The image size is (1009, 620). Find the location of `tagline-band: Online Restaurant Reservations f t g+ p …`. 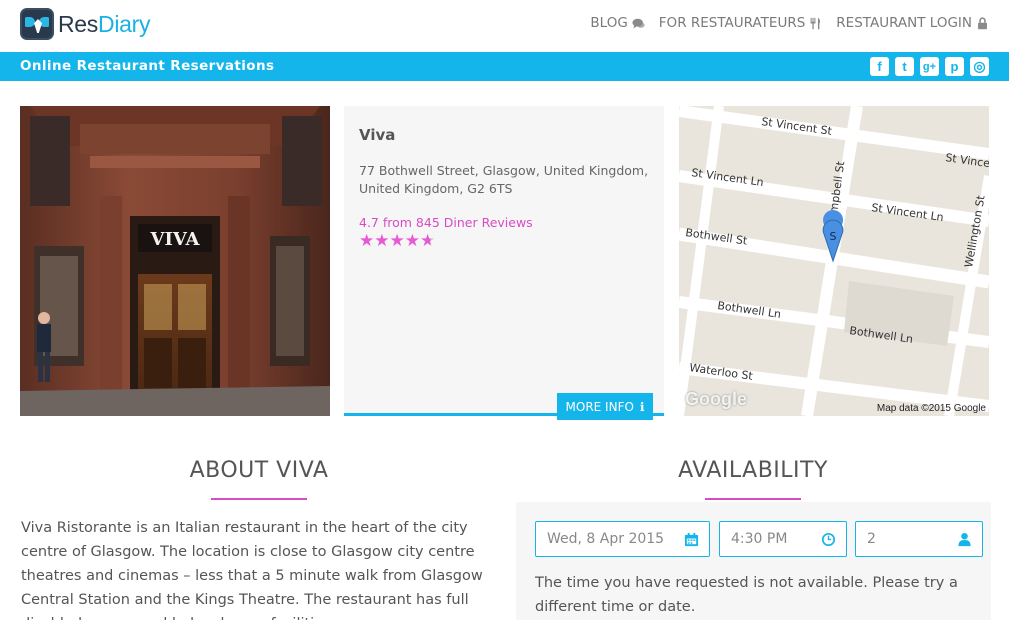

tagline-band: Online Restaurant Reservations f t g+ p … is located at coordinates (504, 66).